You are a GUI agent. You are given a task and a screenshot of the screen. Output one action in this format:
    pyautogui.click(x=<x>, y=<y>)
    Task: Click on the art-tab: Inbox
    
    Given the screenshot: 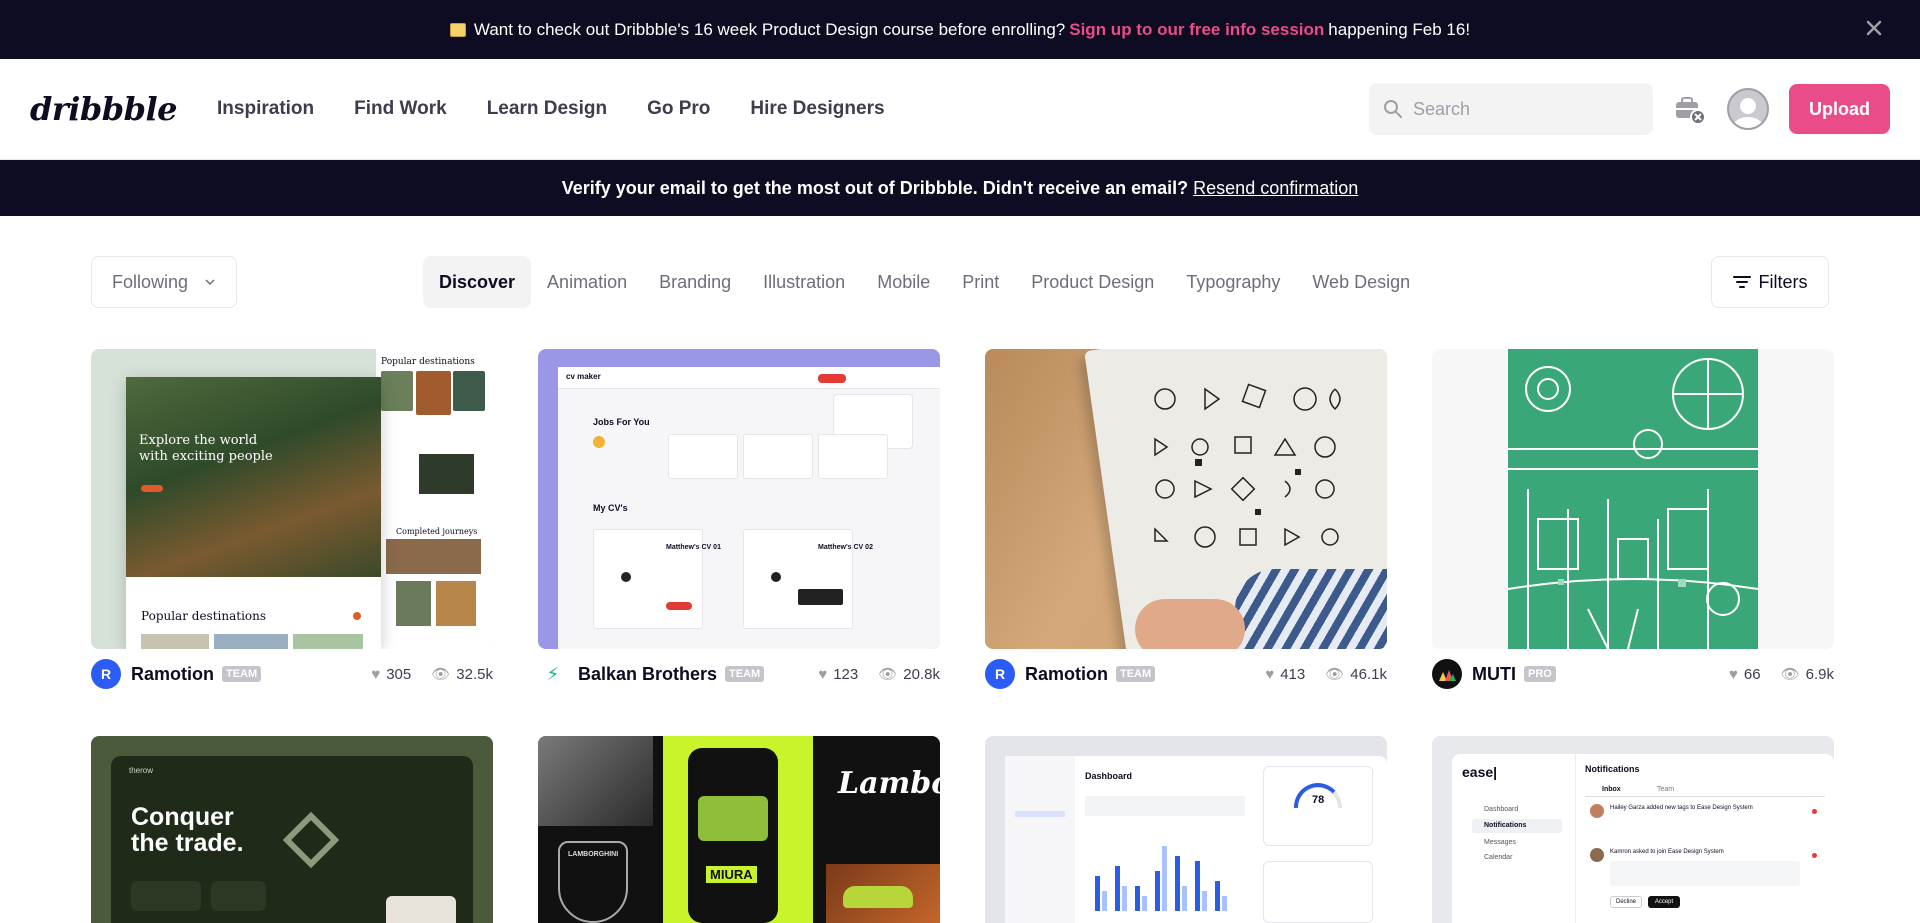 What is the action you would take?
    pyautogui.click(x=1611, y=789)
    